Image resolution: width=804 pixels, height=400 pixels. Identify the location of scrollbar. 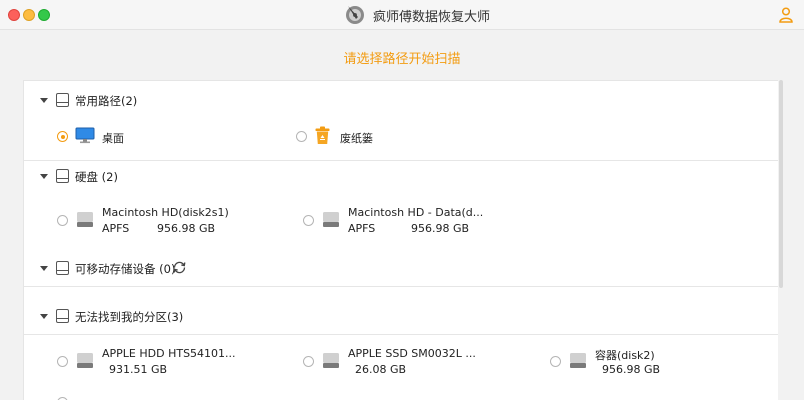
(781, 184).